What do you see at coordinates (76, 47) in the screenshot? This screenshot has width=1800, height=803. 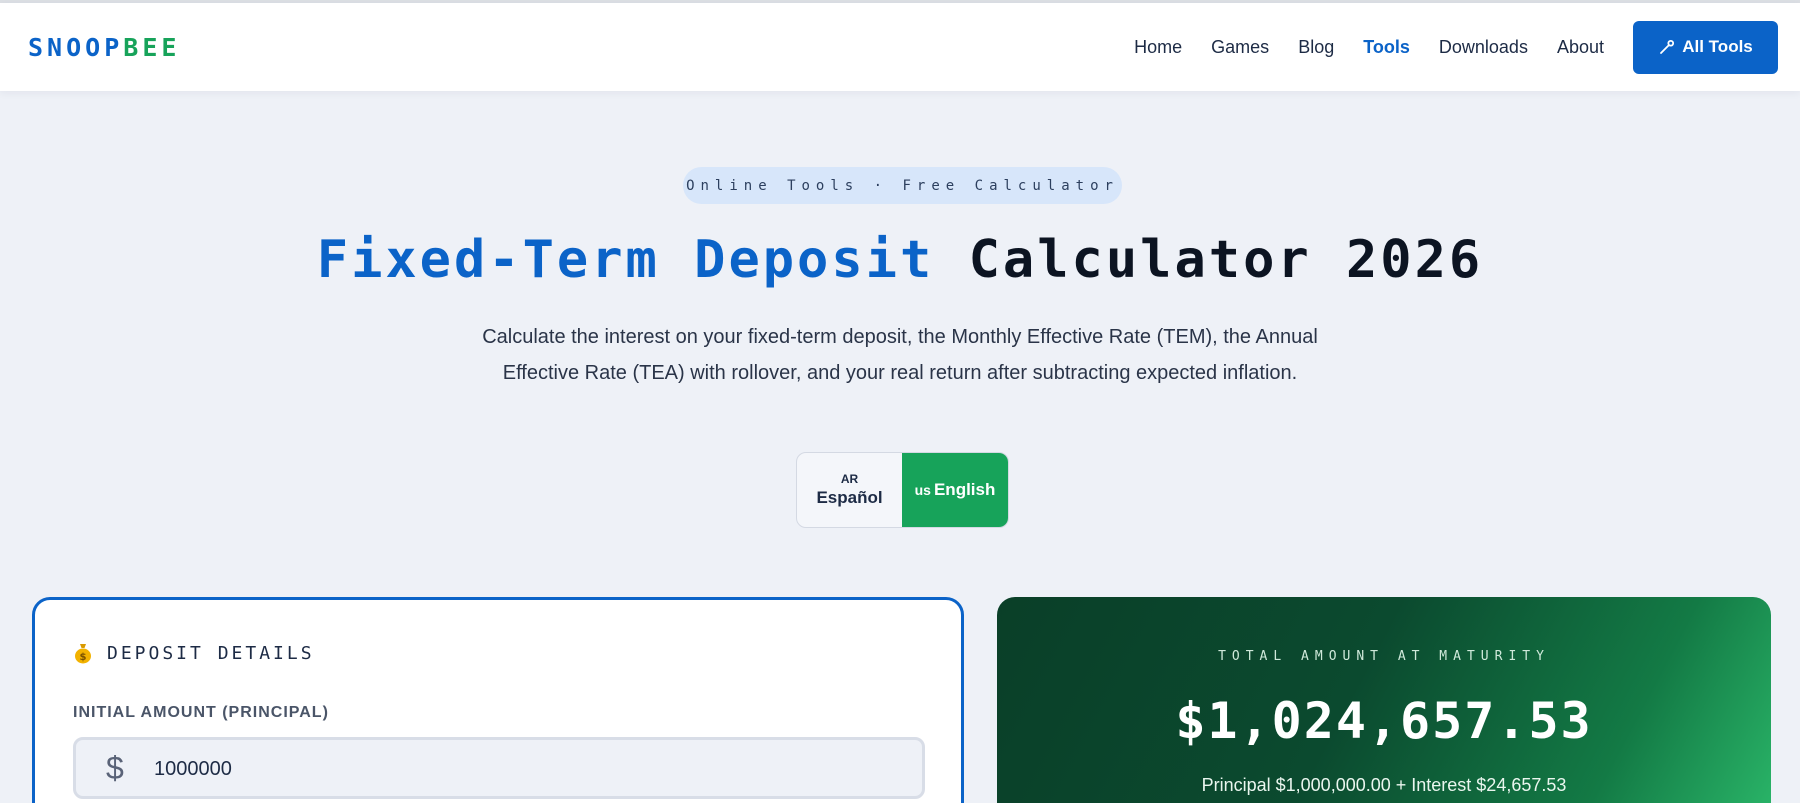 I see `logo-part-1: SNOOP` at bounding box center [76, 47].